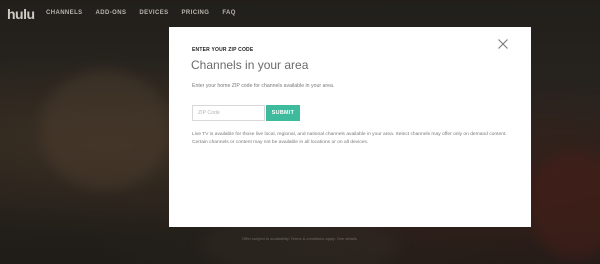  What do you see at coordinates (153, 13) in the screenshot?
I see `nav-link-devices: DEVICES` at bounding box center [153, 13].